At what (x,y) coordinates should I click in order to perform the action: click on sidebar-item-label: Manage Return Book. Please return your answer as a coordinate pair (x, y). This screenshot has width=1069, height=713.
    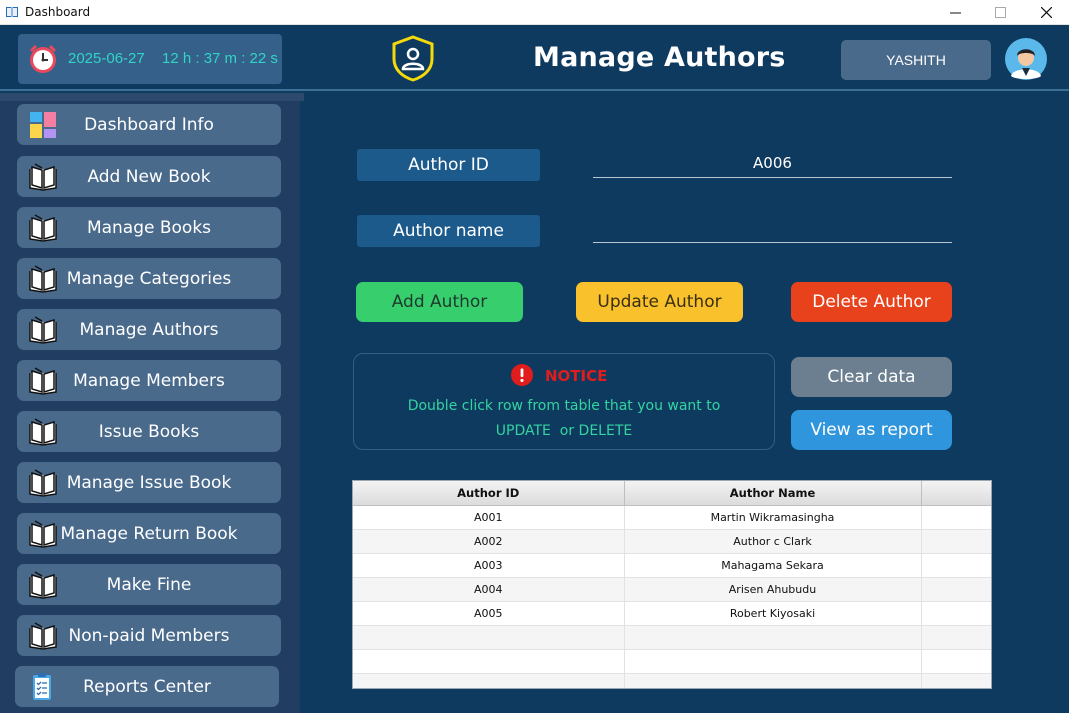
    Looking at the image, I should click on (149, 534).